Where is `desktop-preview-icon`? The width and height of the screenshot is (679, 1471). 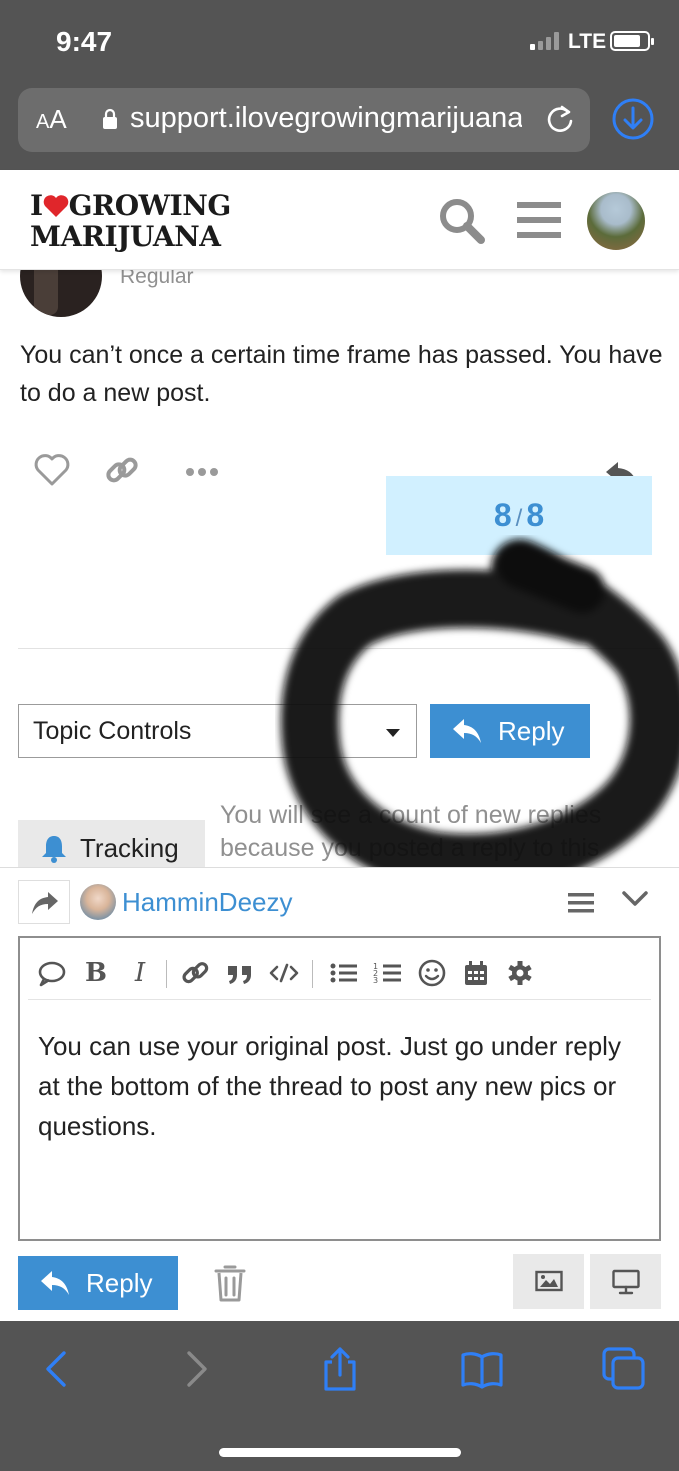 desktop-preview-icon is located at coordinates (626, 1282).